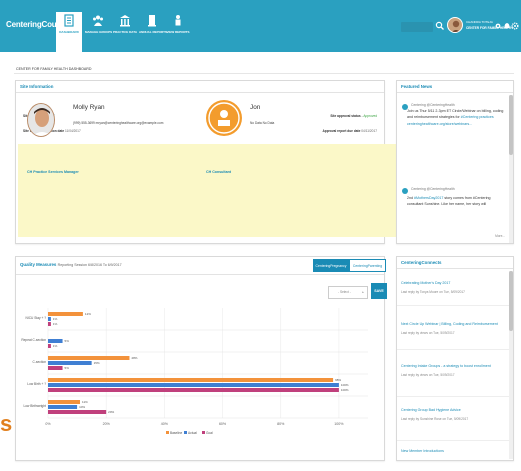 This screenshot has width=521, height=471. What do you see at coordinates (134, 358) in the screenshot?
I see `data-label: 28%` at bounding box center [134, 358].